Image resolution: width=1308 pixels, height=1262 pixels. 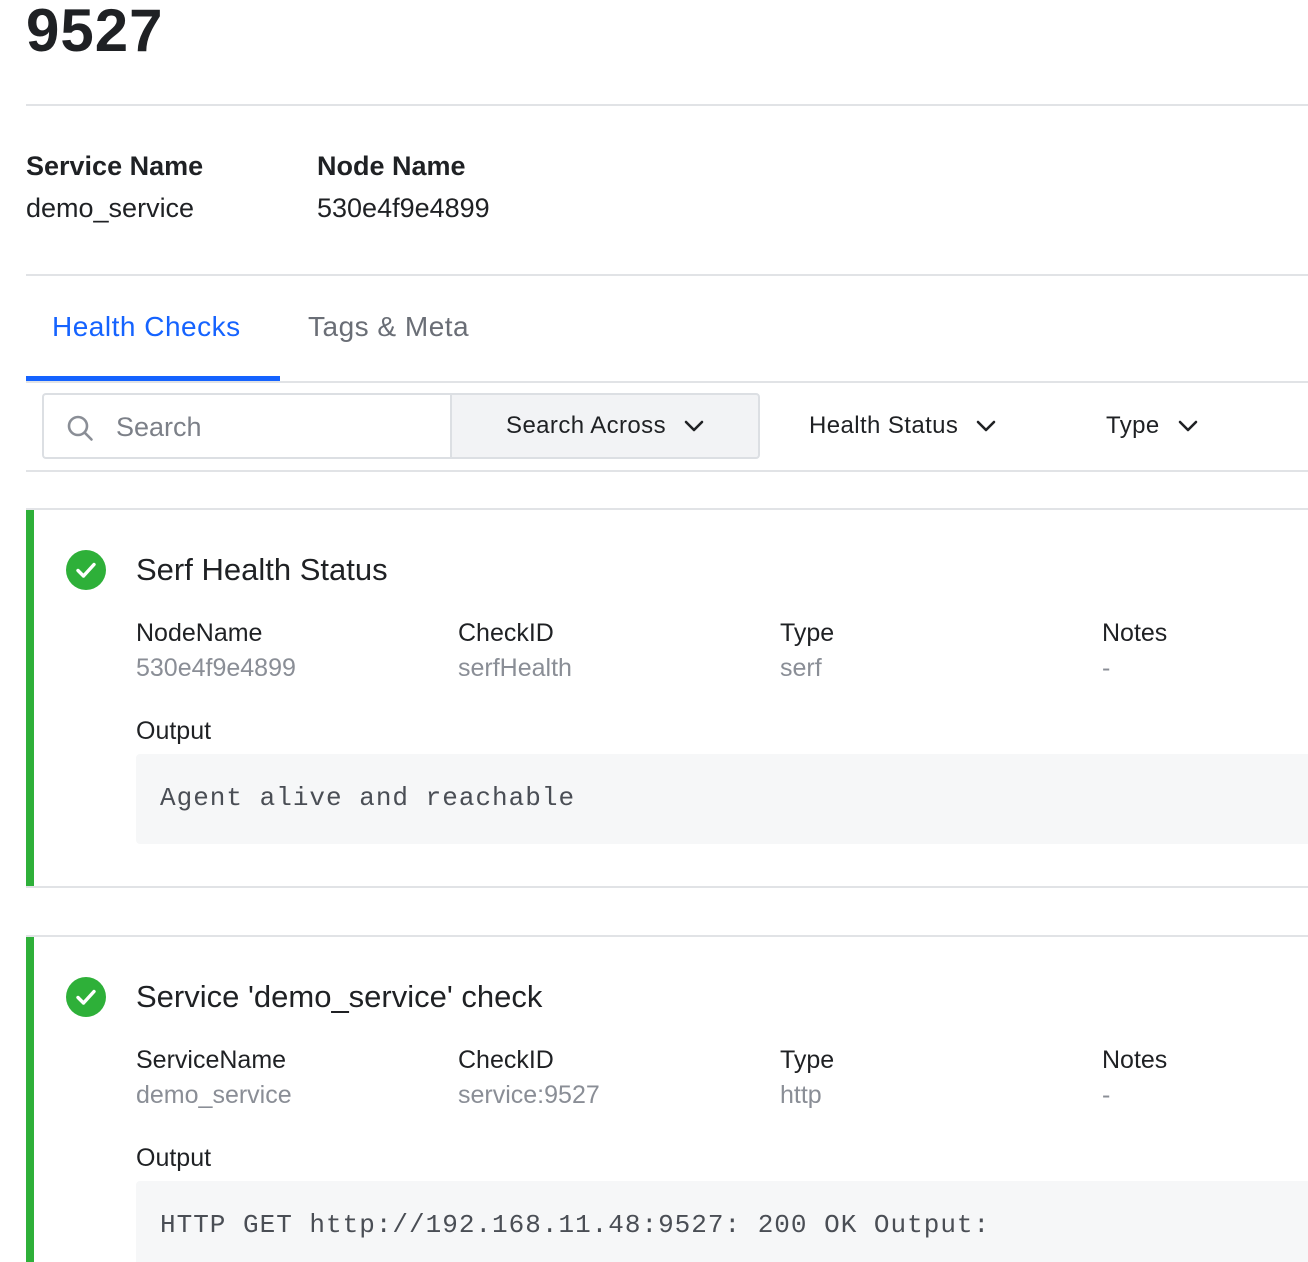 What do you see at coordinates (115, 166) in the screenshot?
I see `service-name-label: Service Name` at bounding box center [115, 166].